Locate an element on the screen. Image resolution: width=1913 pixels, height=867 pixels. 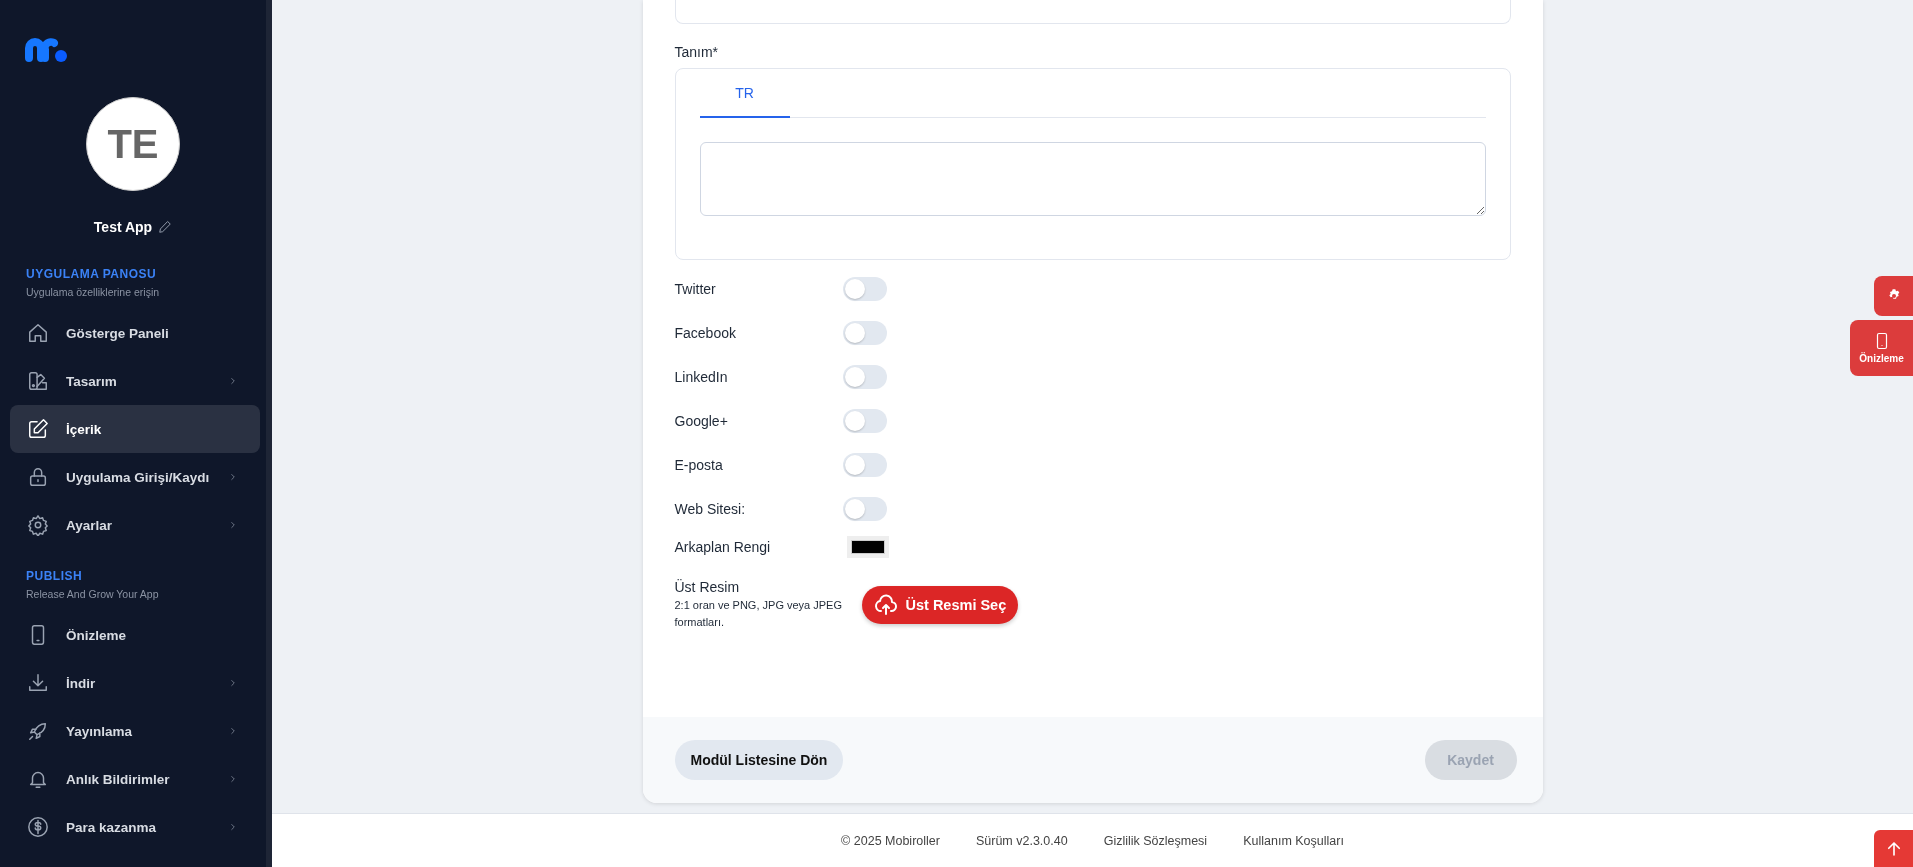
sidebar-item: Uygulama Girişi/Kaydı is located at coordinates (135, 477).